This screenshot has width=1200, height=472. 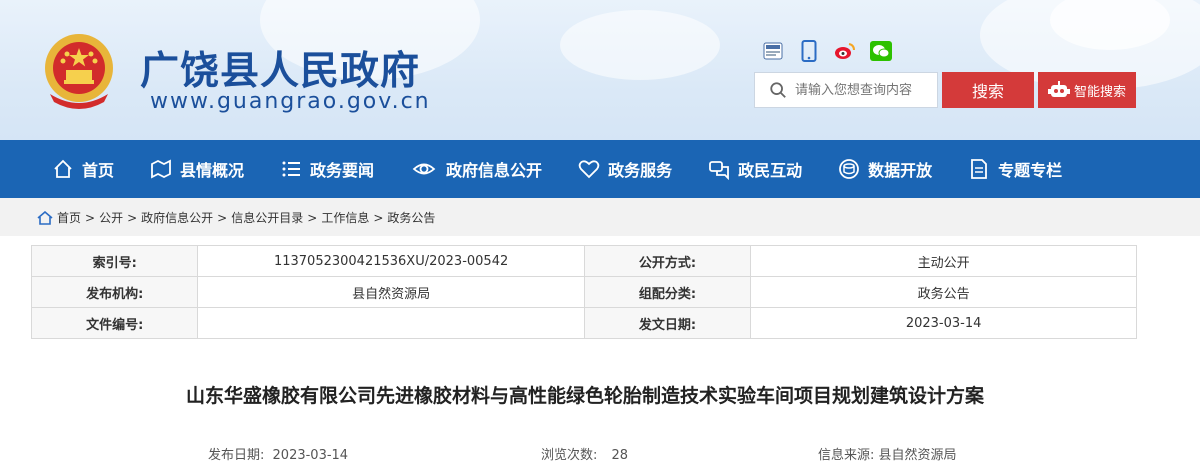 I want to click on index-number-label: 索引号:, so click(x=114, y=261).